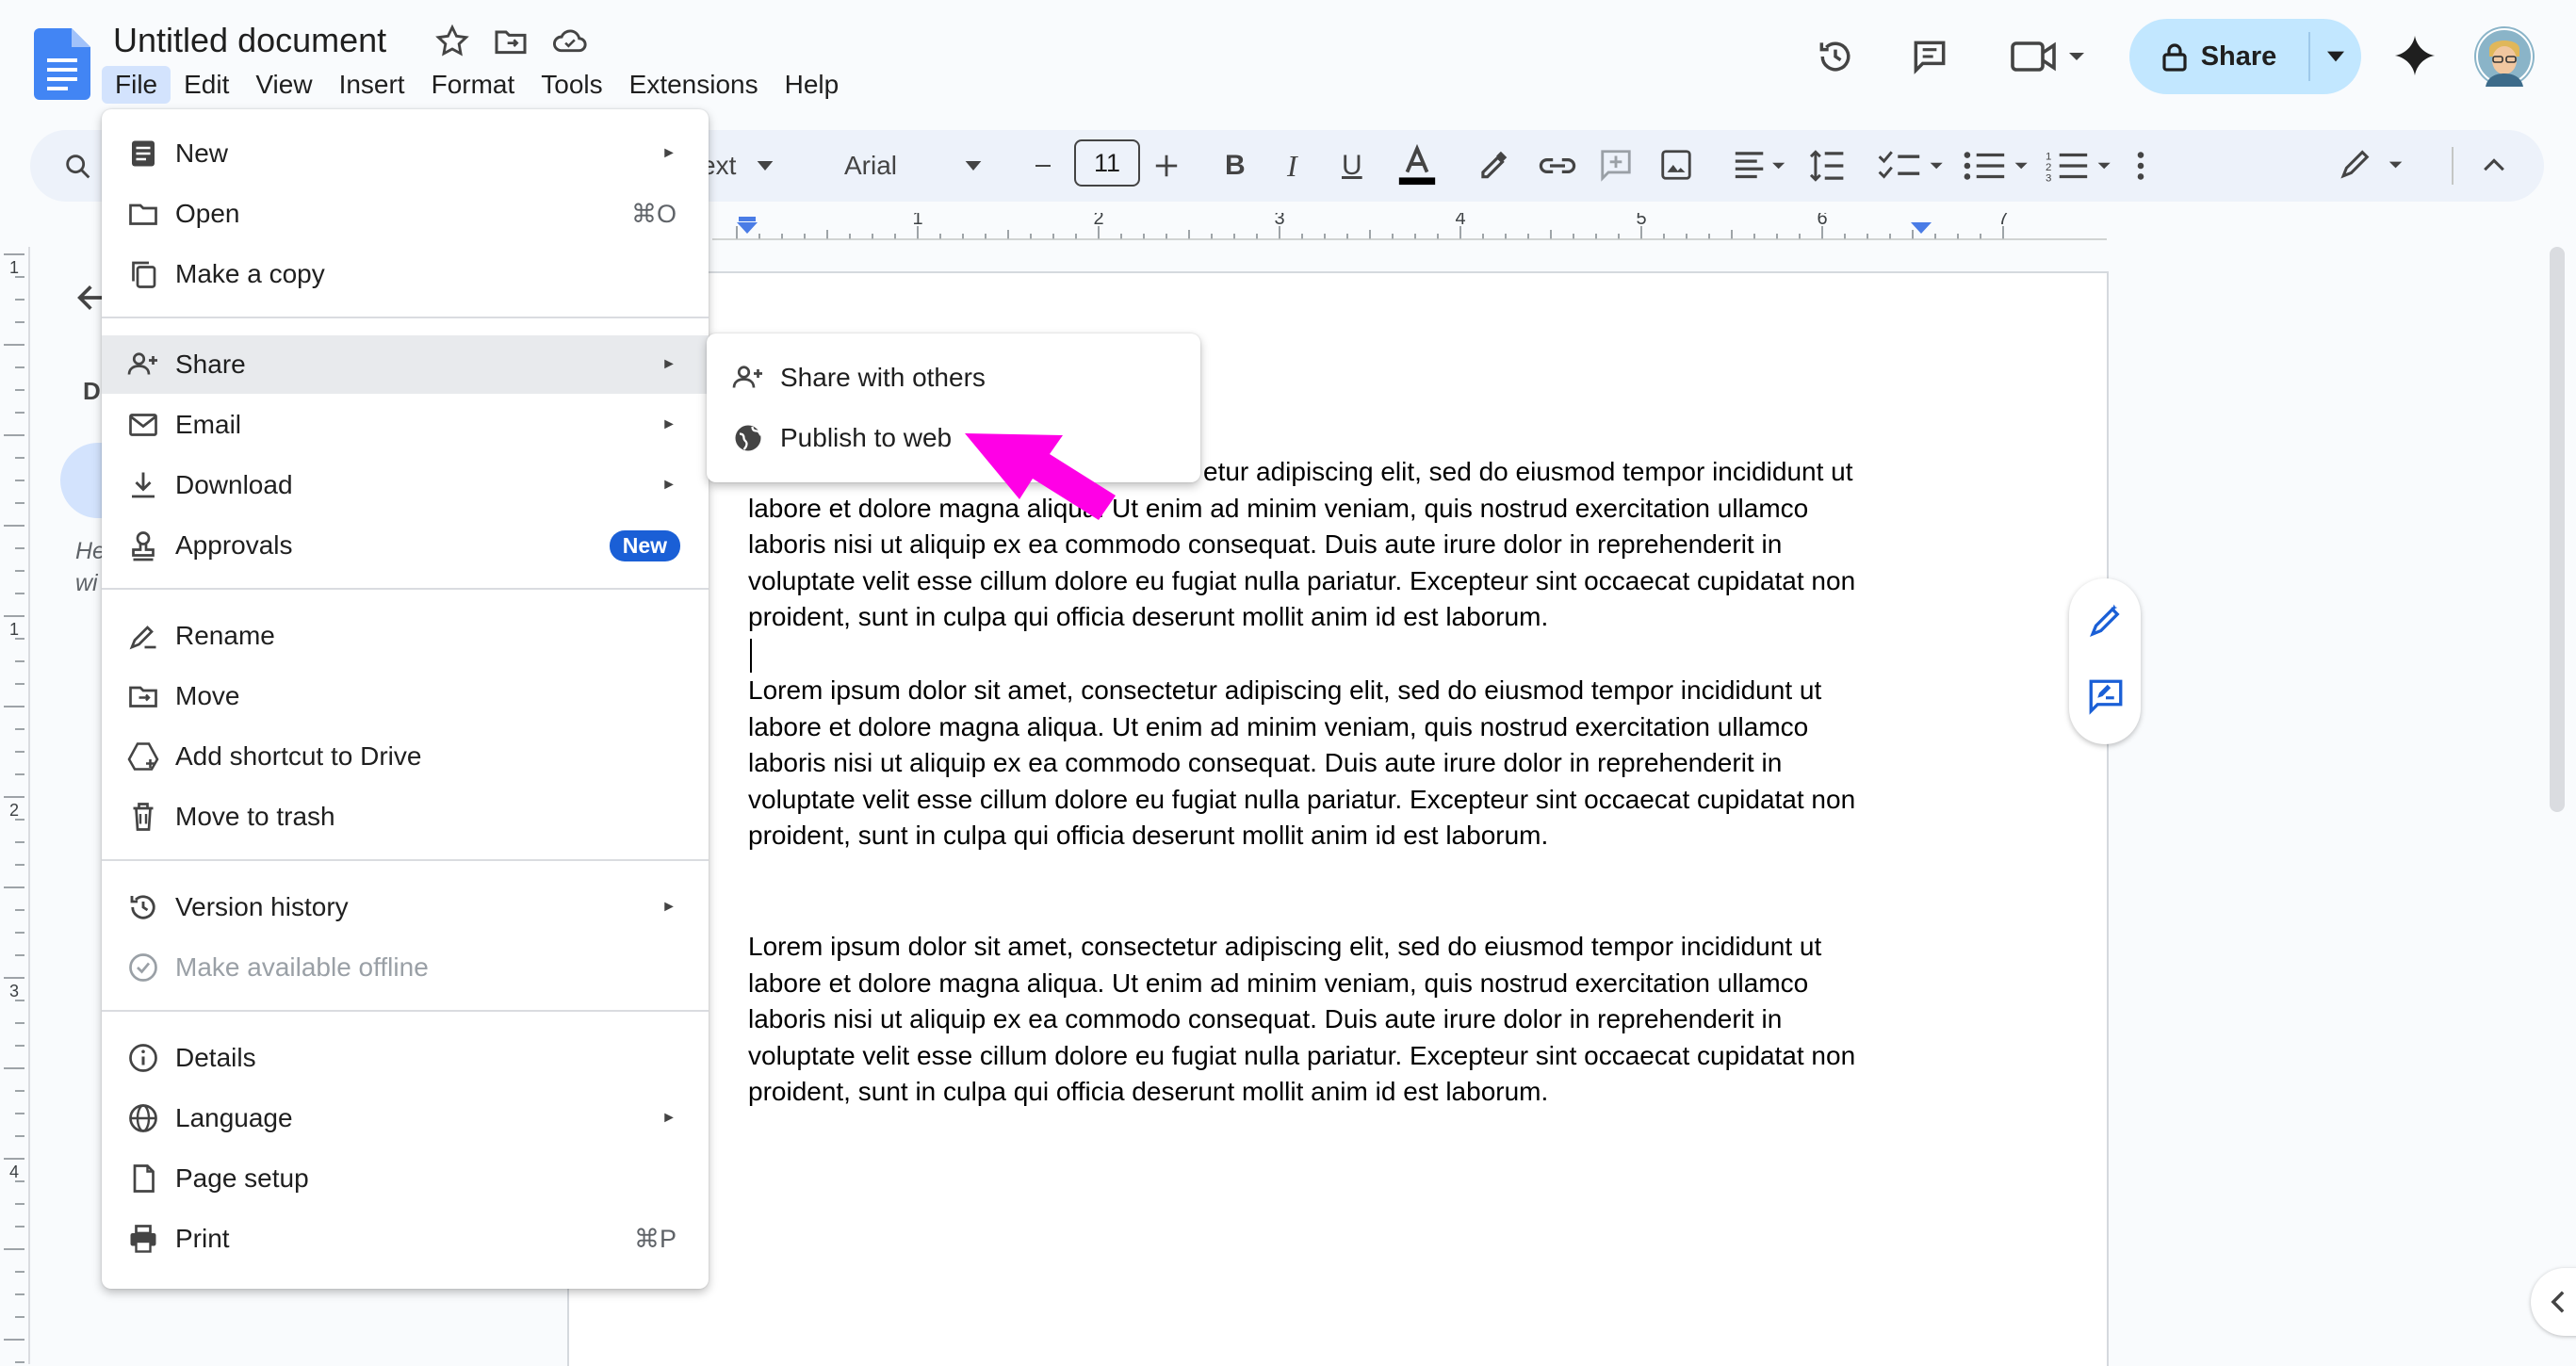  I want to click on drive-shortcut-icon, so click(143, 756).